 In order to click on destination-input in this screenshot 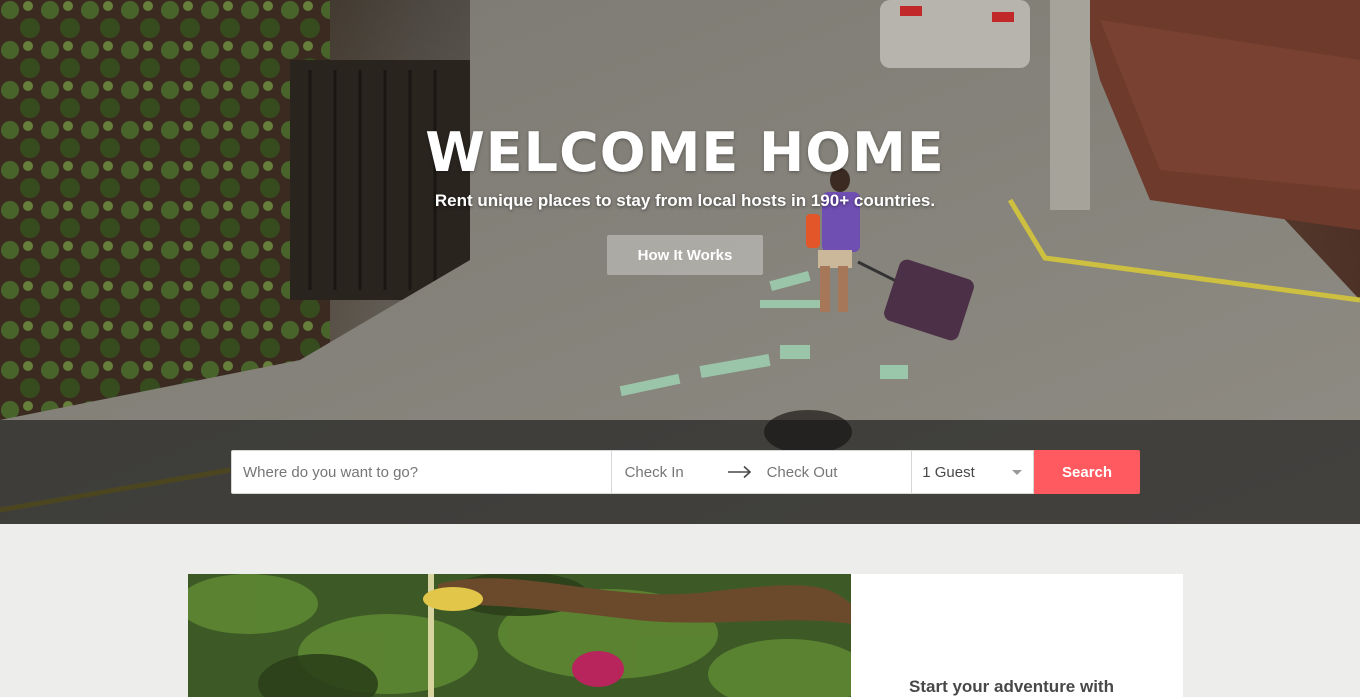, I will do `click(421, 472)`.